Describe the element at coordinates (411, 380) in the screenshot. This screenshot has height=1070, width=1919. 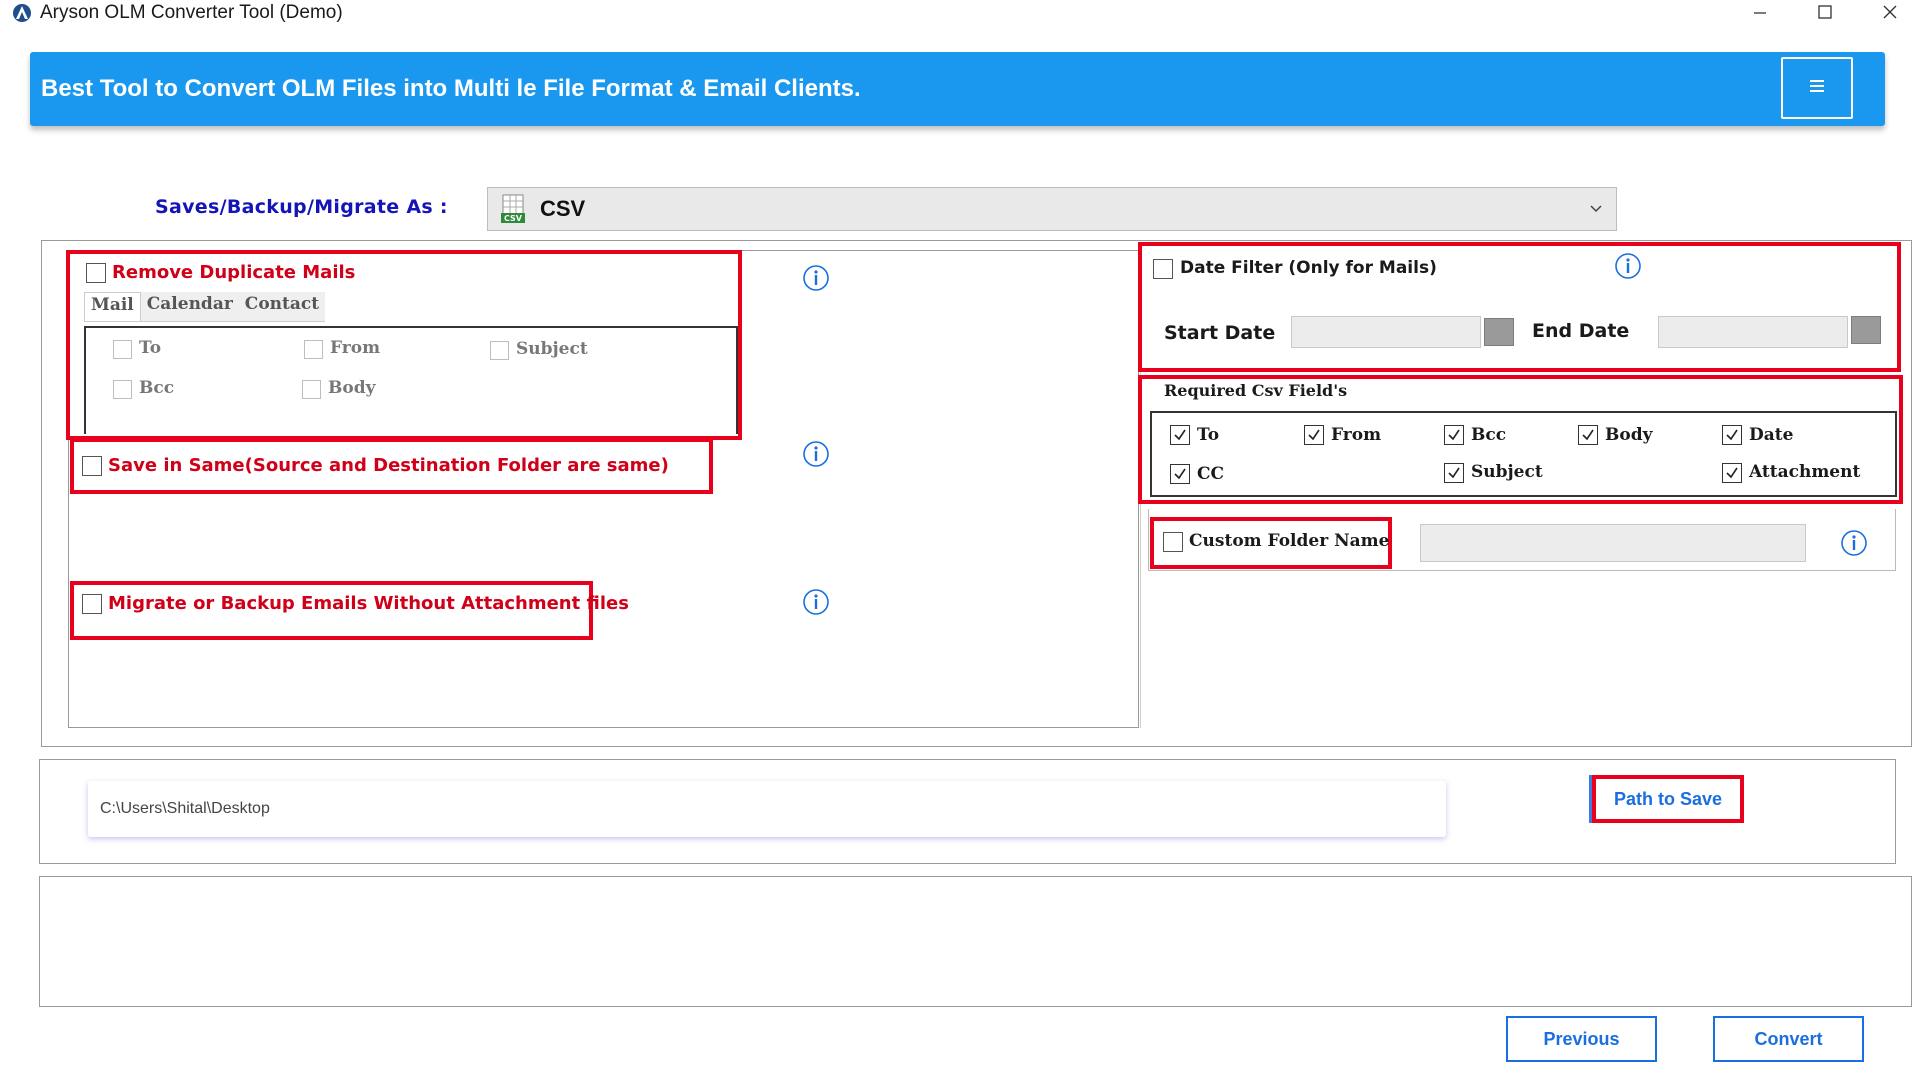
I see `duplicate-fields-box` at that location.